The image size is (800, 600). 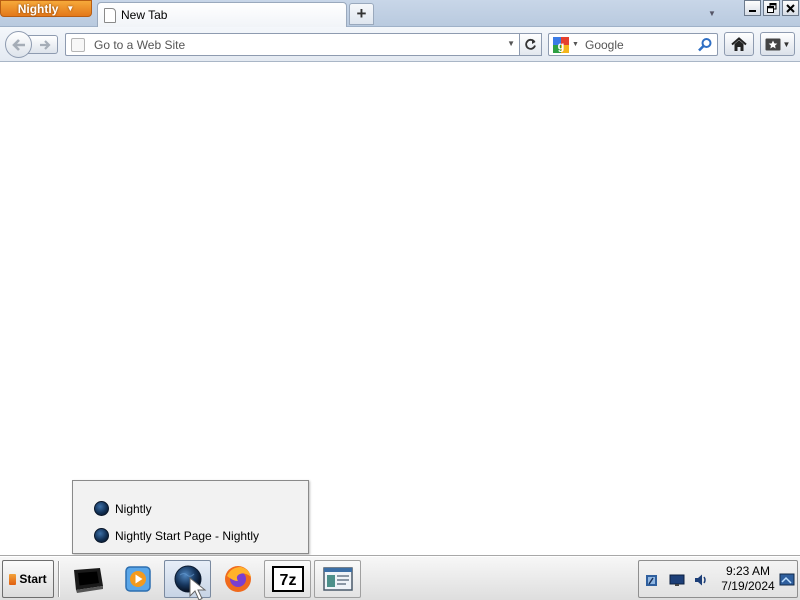 I want to click on search-input, so click(x=638, y=44).